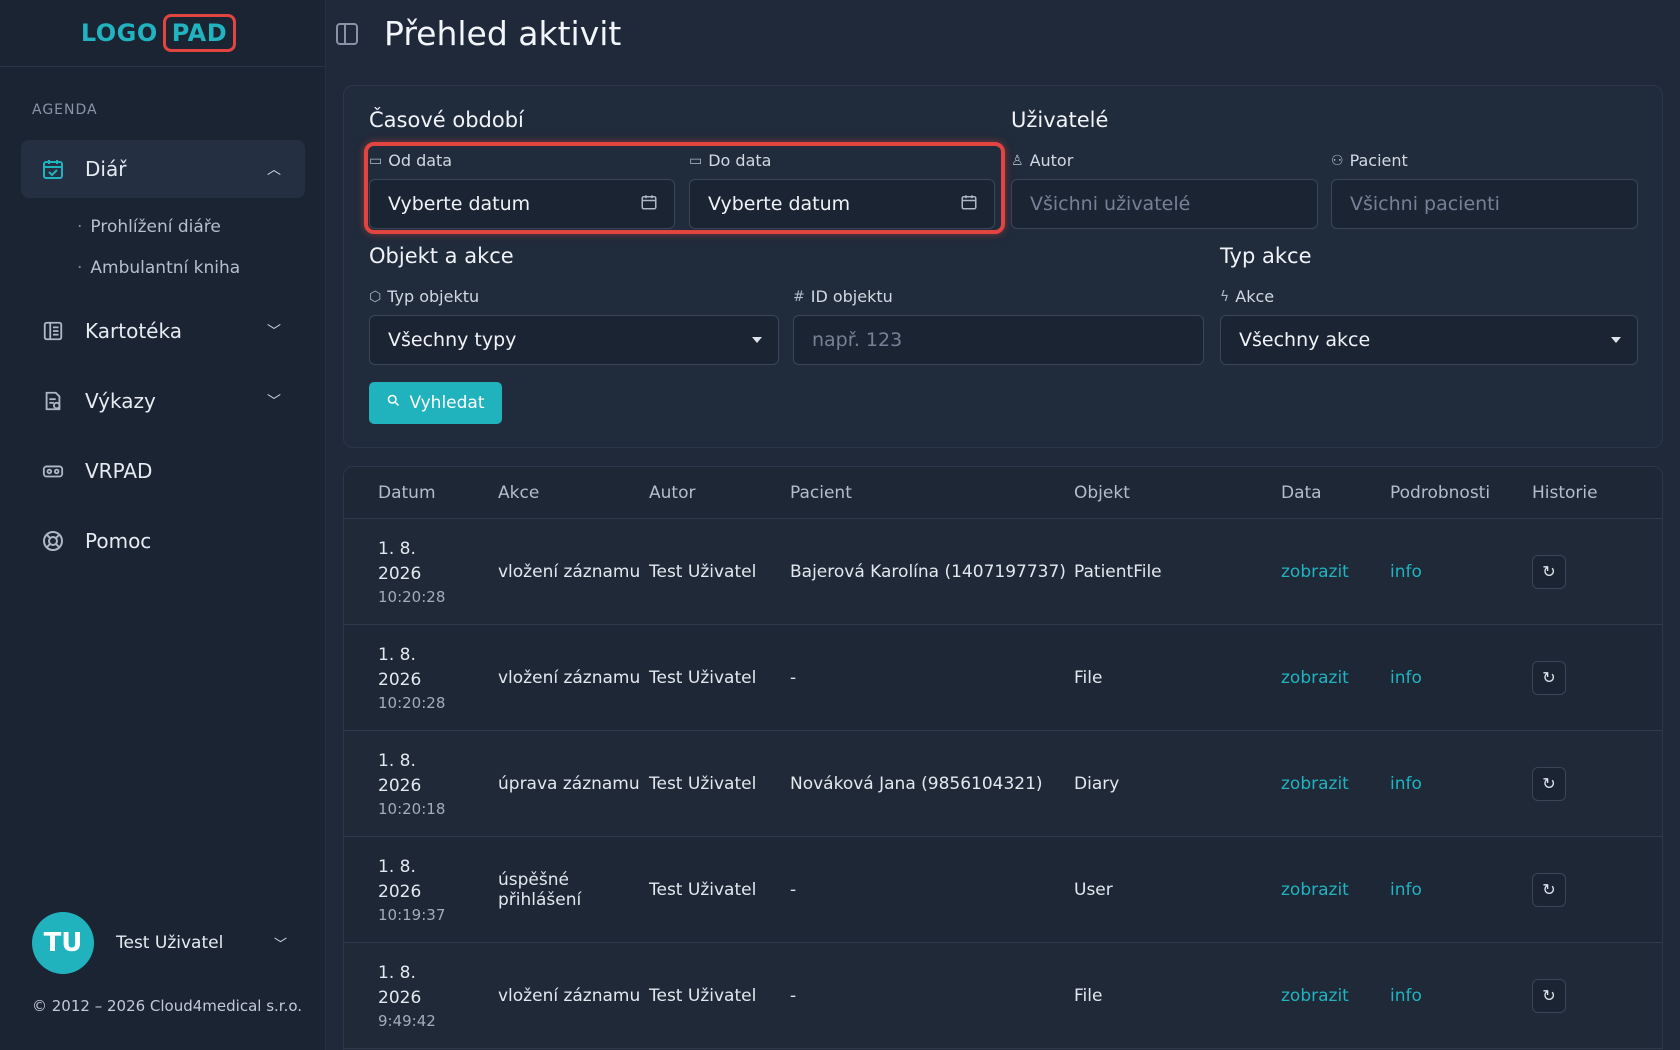 Image resolution: width=1680 pixels, height=1050 pixels. I want to click on object-type-value: Všechny typy, so click(452, 340).